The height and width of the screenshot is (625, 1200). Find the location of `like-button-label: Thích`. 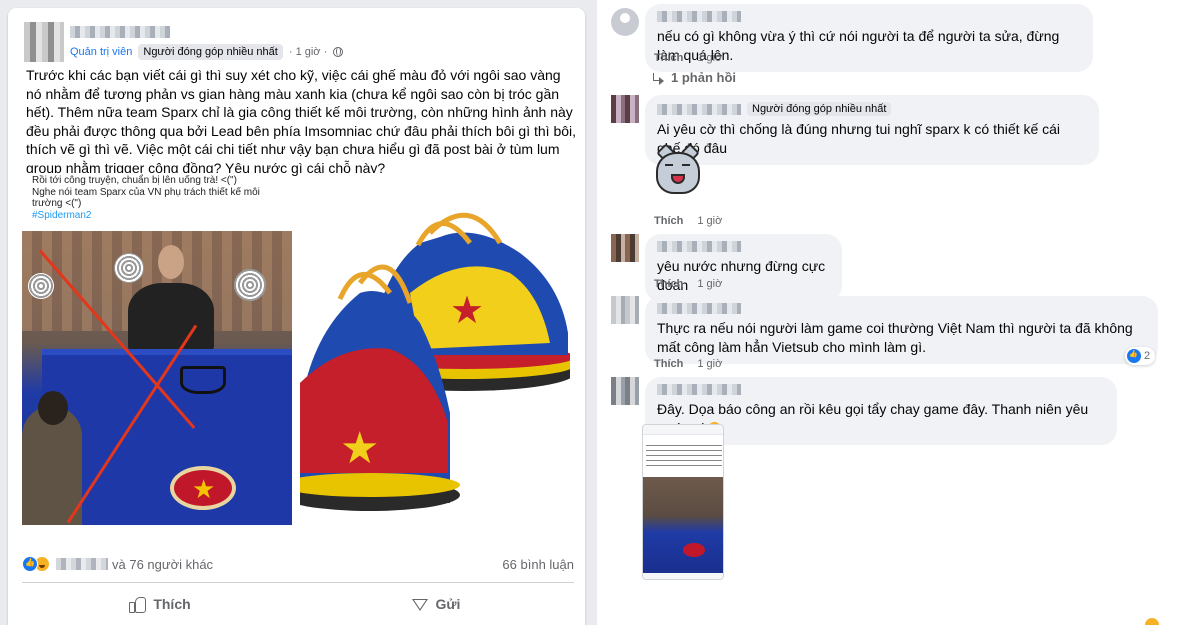

like-button-label: Thích is located at coordinates (172, 604).